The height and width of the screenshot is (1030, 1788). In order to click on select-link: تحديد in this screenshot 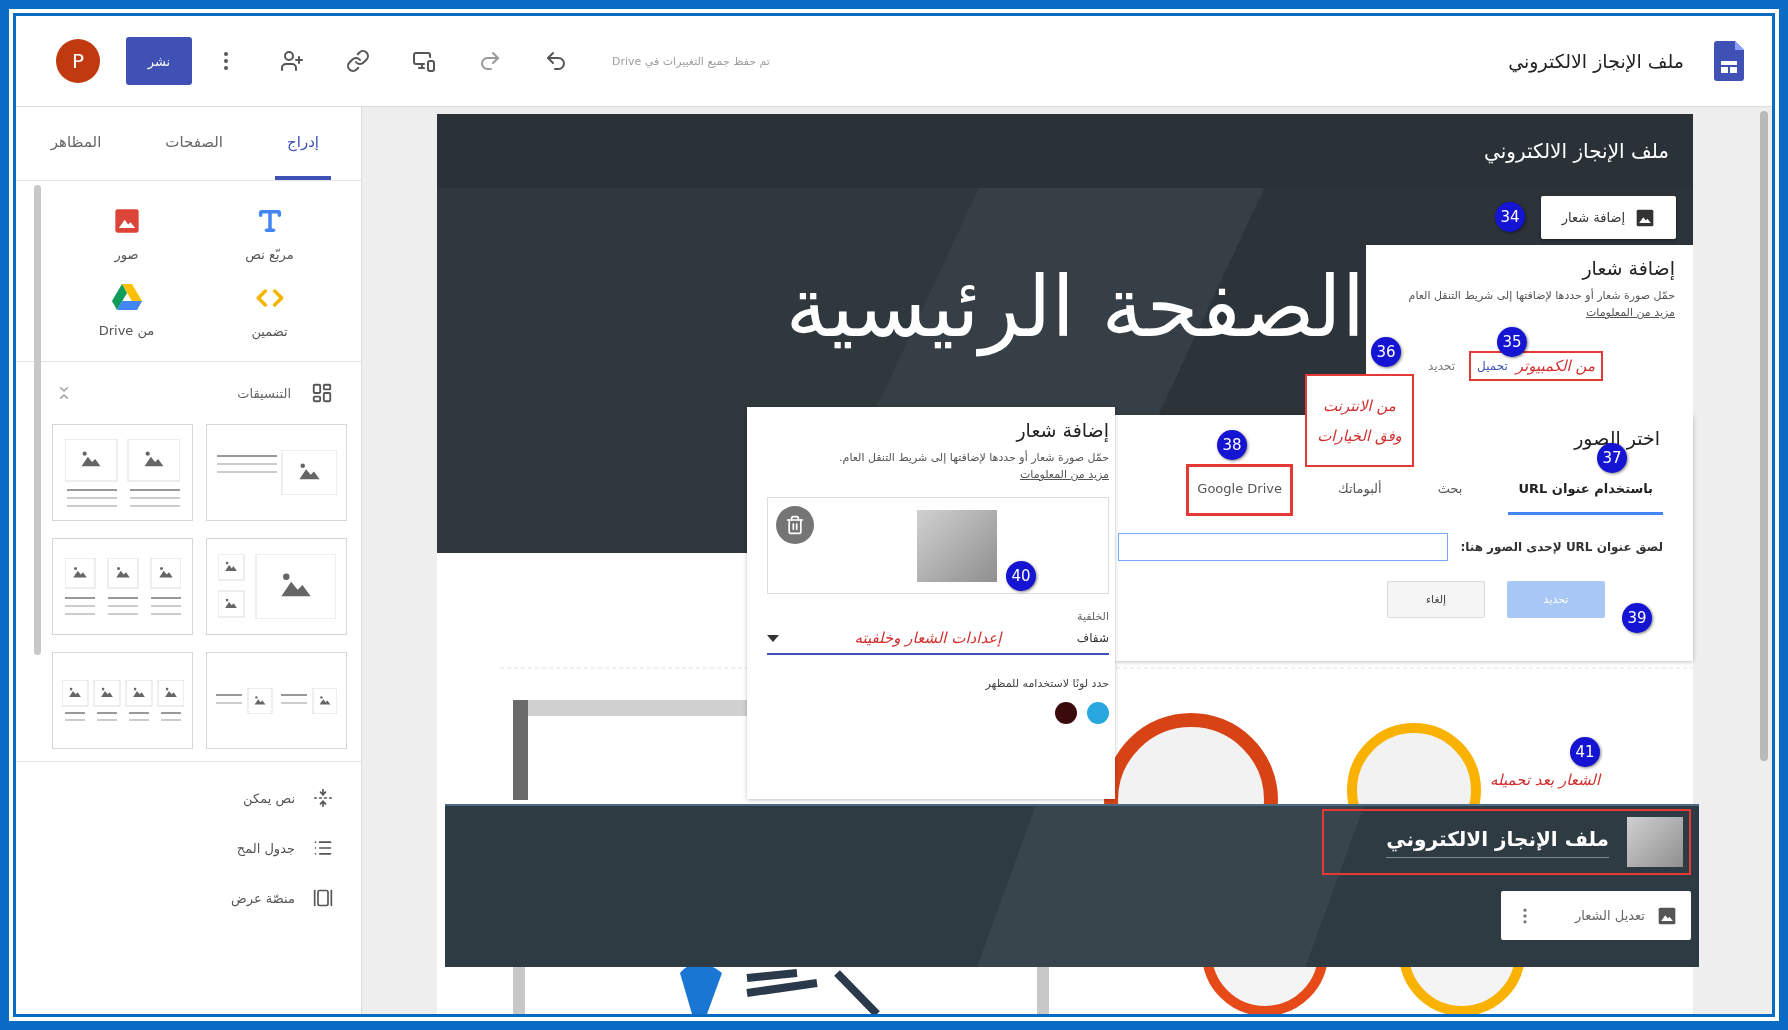, I will do `click(1442, 366)`.